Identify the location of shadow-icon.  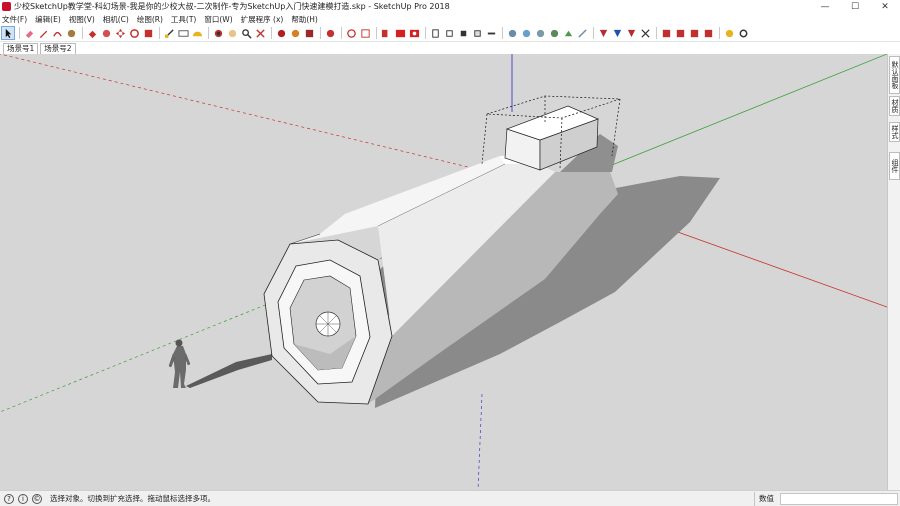
(617, 33).